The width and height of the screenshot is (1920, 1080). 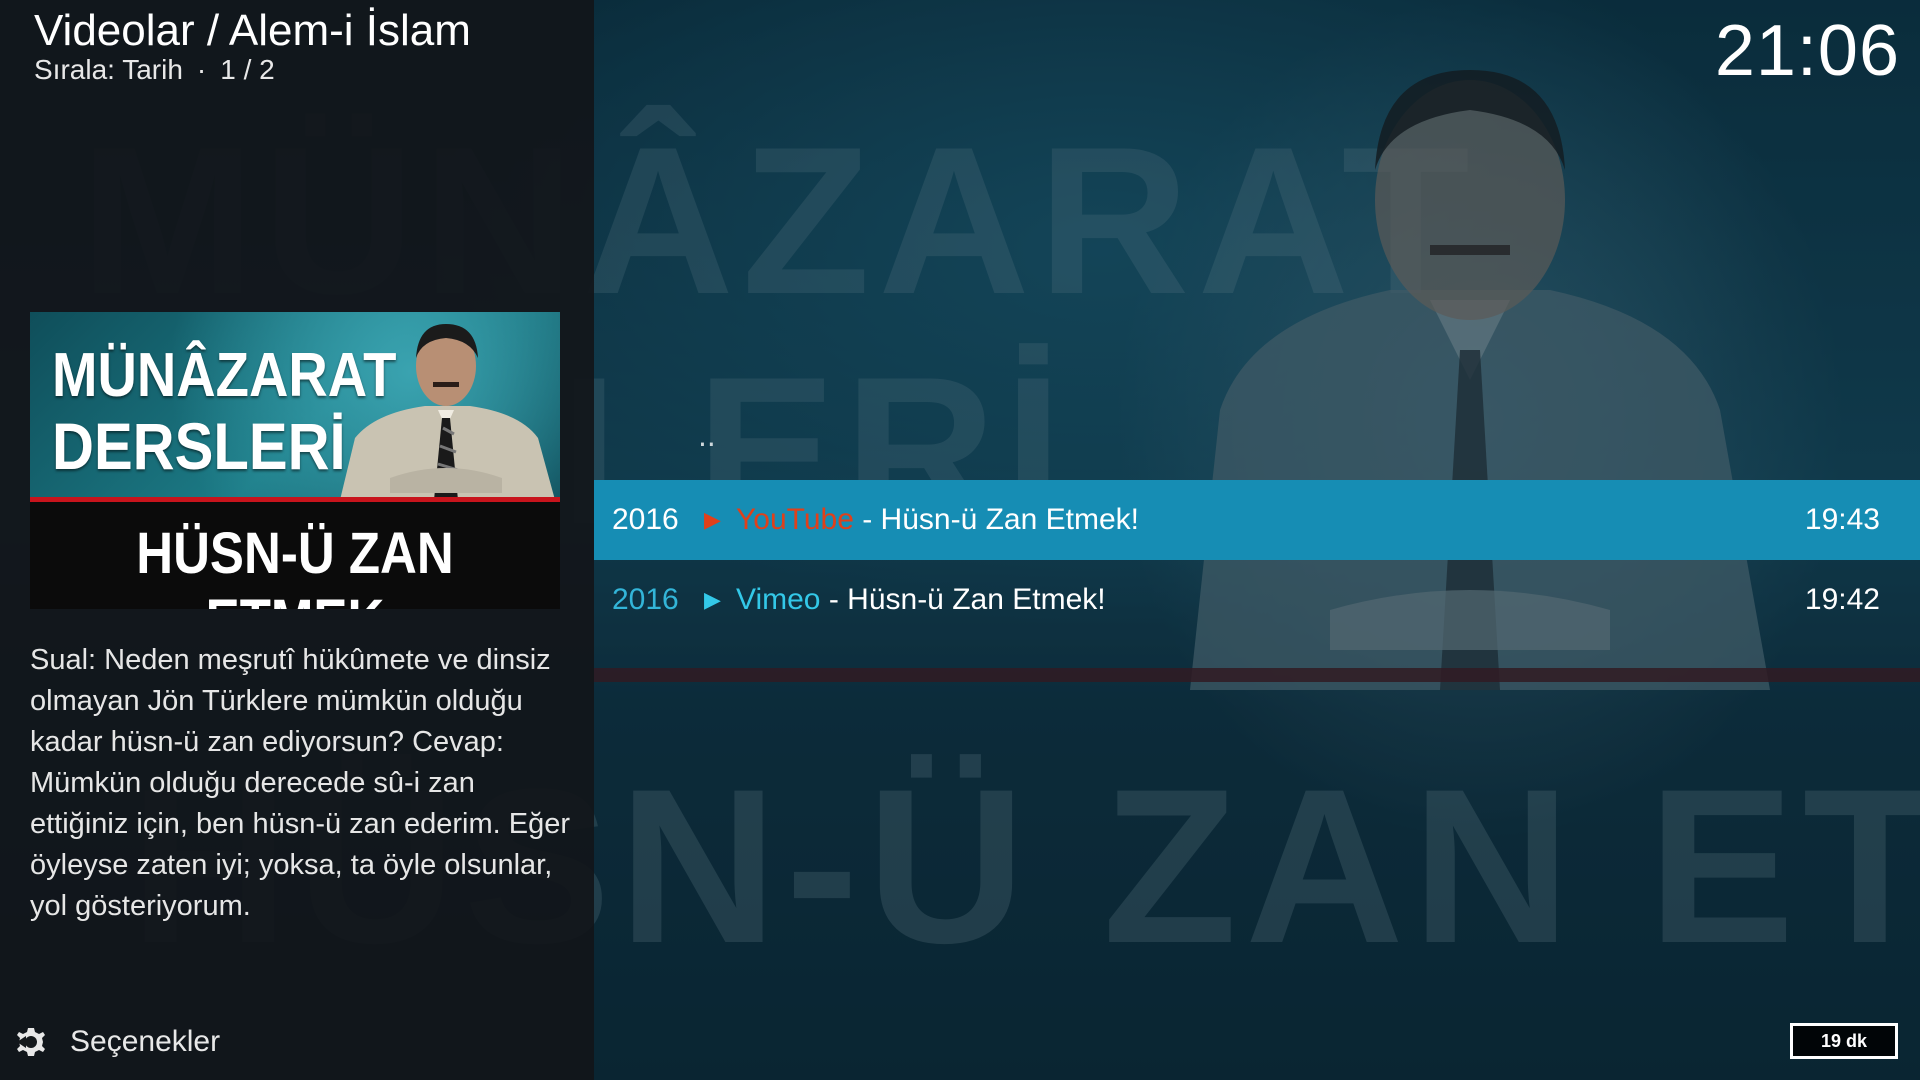 What do you see at coordinates (1257, 600) in the screenshot?
I see `list-item-vimeo: 2016 ▶ Vimeo - Hüsn-ü Zan Etmek! 19:42` at bounding box center [1257, 600].